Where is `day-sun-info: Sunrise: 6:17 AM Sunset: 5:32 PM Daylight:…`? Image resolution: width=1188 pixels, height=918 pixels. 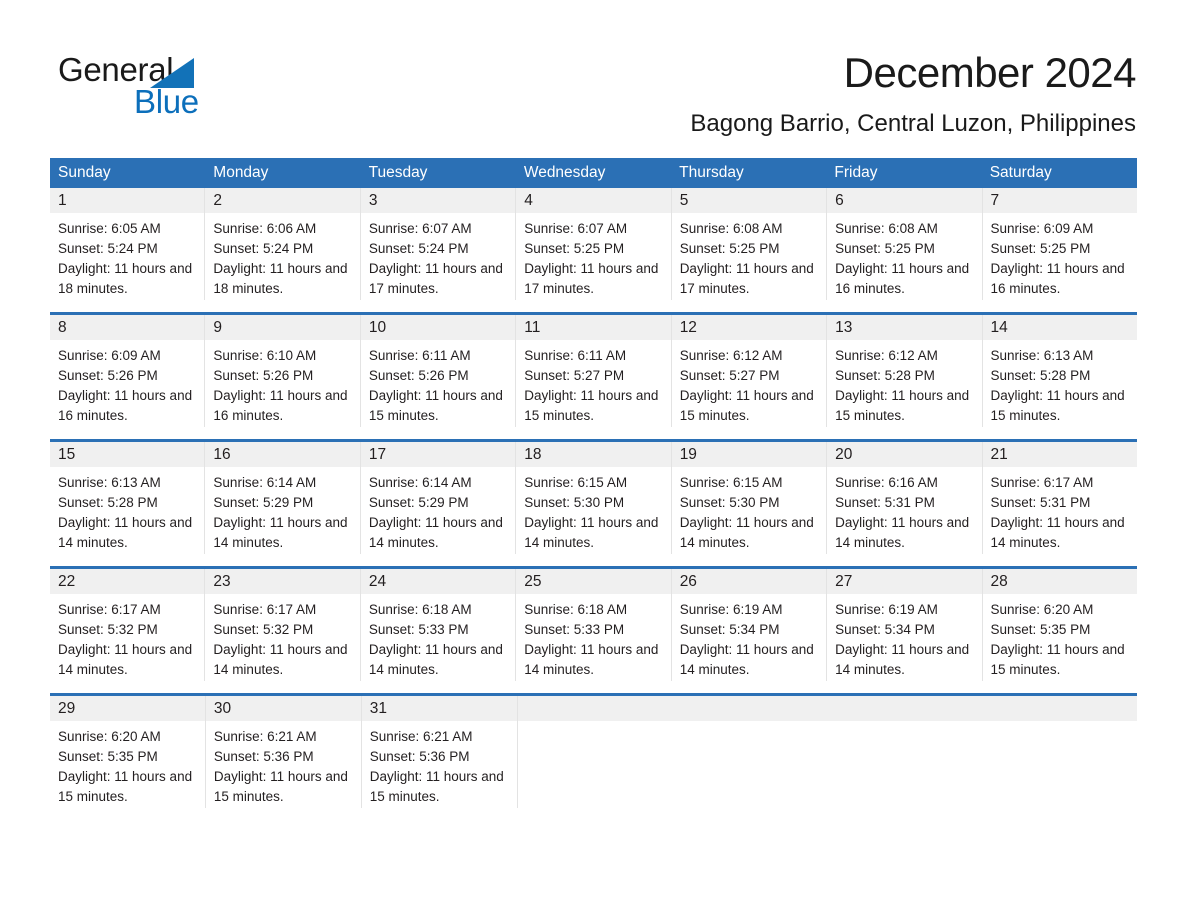
day-sun-info: Sunrise: 6:17 AM Sunset: 5:32 PM Daylight:… is located at coordinates (127, 637).